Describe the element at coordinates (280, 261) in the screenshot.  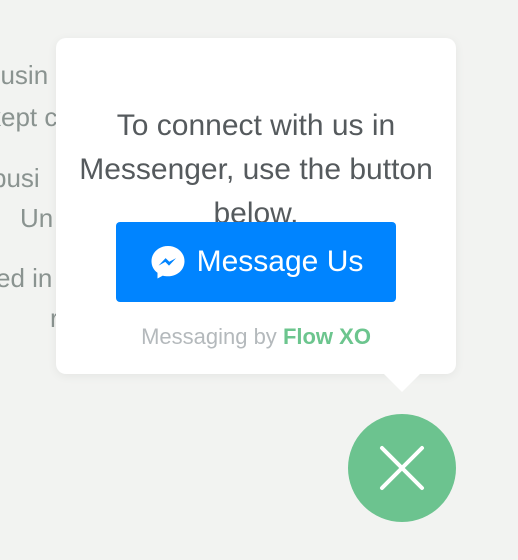
I see `message-us-label: Message Us` at that location.